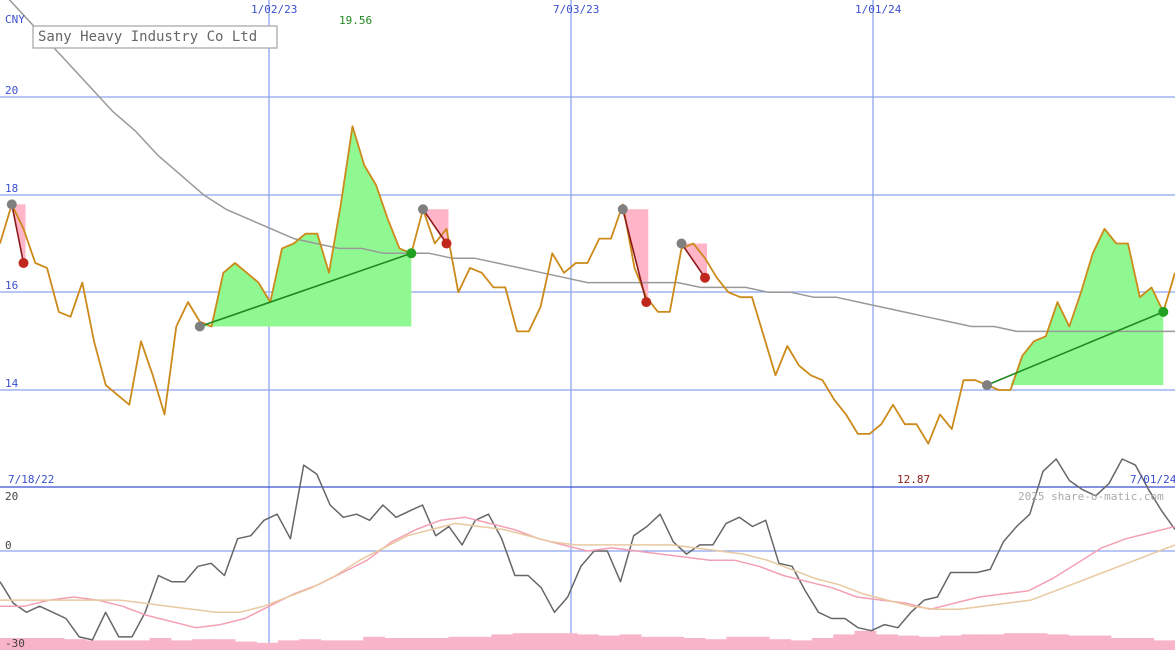 Image resolution: width=1175 pixels, height=650 pixels. What do you see at coordinates (11, 285) in the screenshot?
I see `y-tick-16: 16` at bounding box center [11, 285].